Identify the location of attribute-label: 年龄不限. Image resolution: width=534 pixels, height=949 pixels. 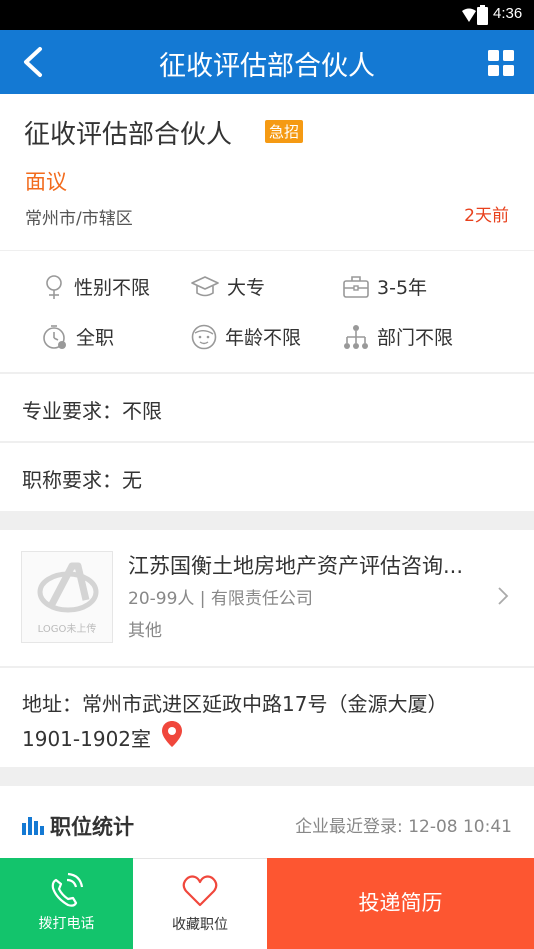
(263, 338).